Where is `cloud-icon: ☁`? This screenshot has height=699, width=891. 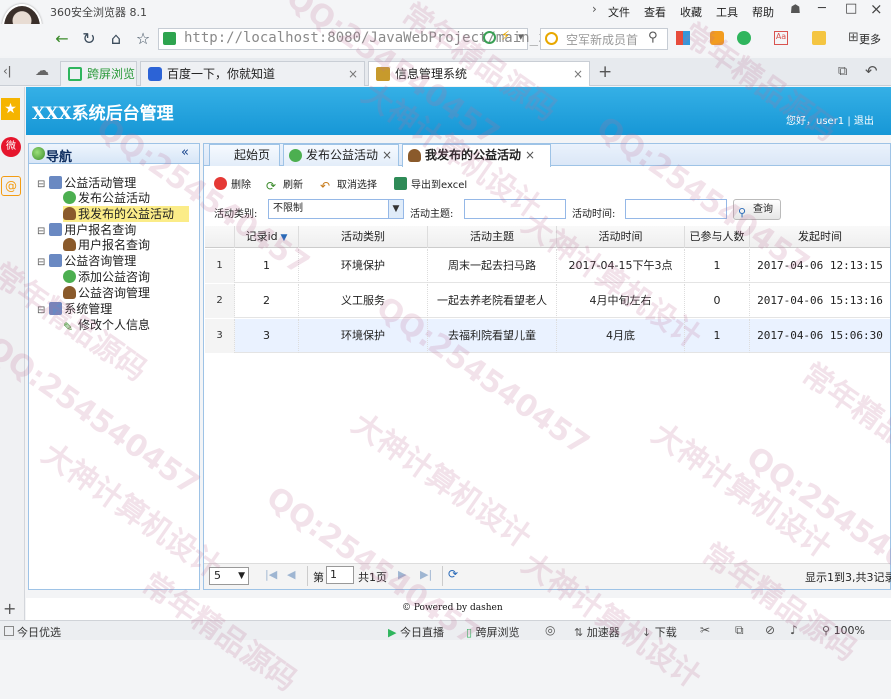
cloud-icon: ☁ is located at coordinates (42, 71).